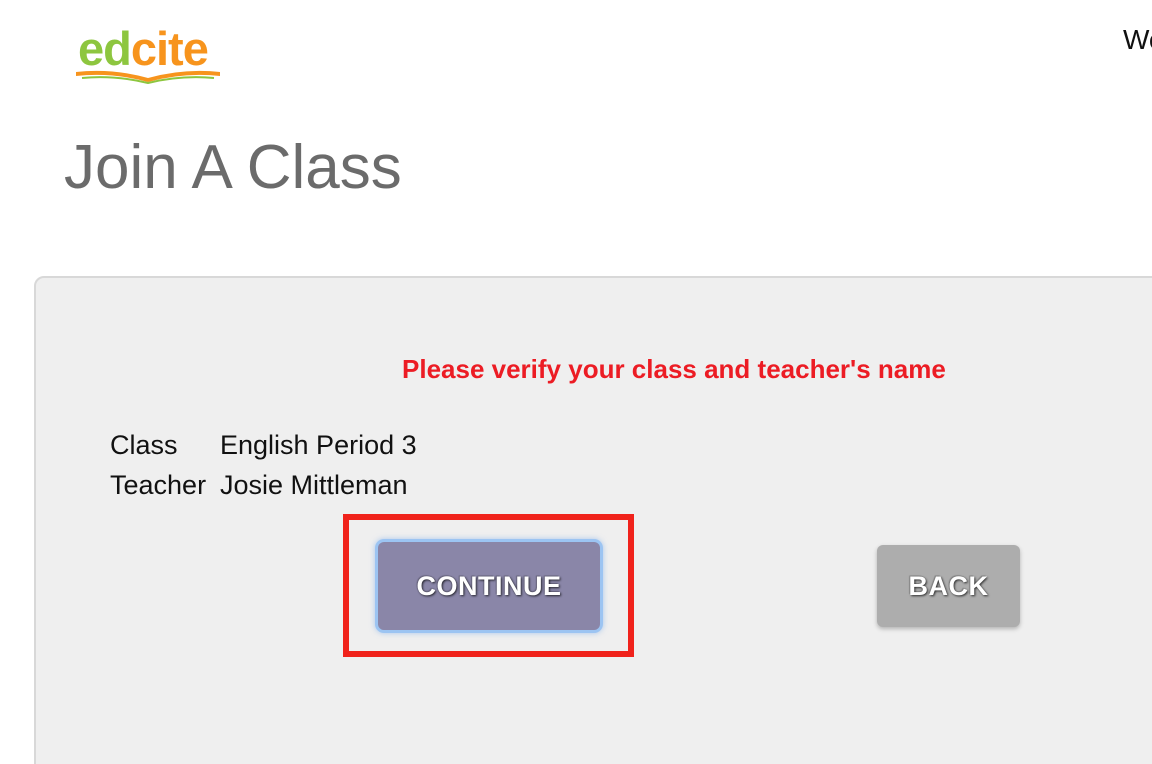 The height and width of the screenshot is (764, 1152). Describe the element at coordinates (148, 54) in the screenshot. I see `edcite-logo: edcite` at that location.